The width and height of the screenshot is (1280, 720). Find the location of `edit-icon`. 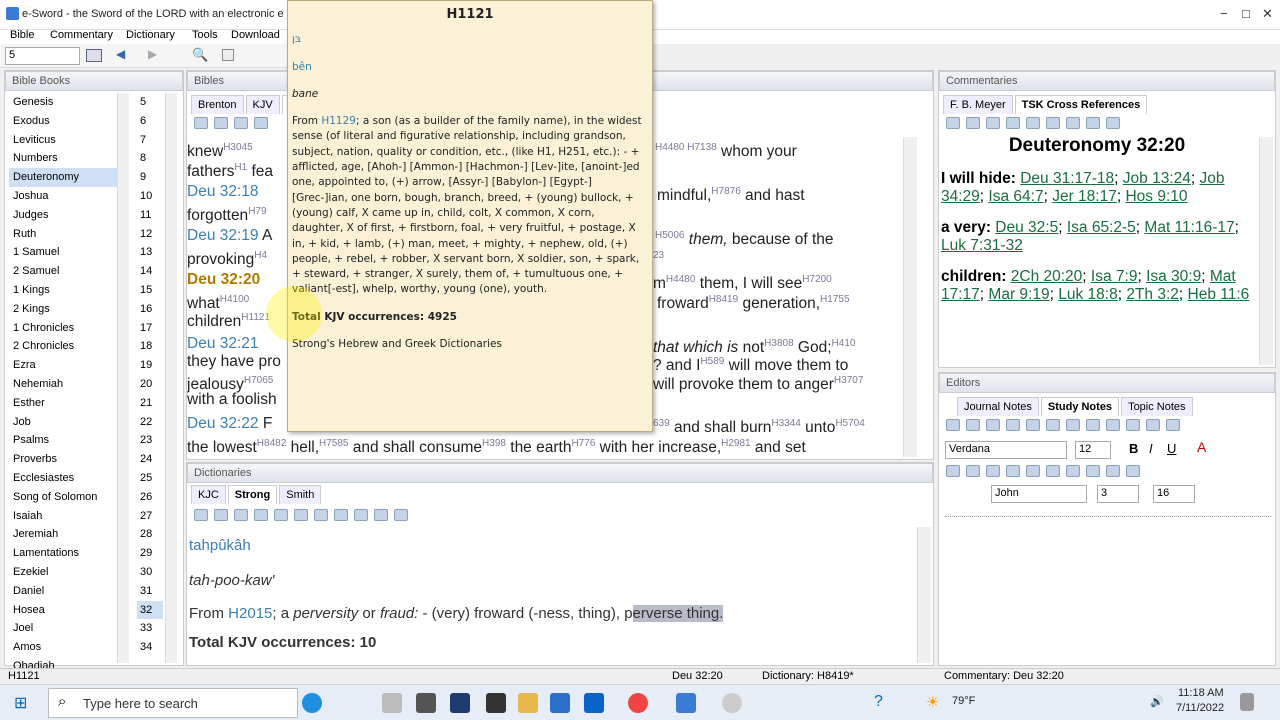

edit-icon is located at coordinates (228, 55).